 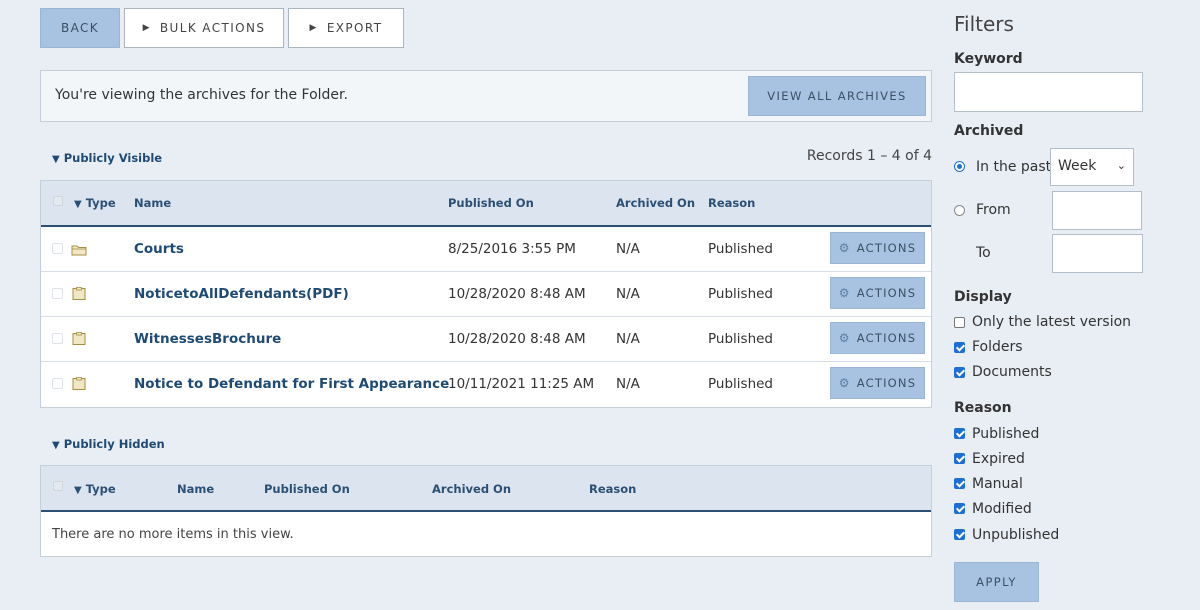 I want to click on reason-label: Reason, so click(x=983, y=408).